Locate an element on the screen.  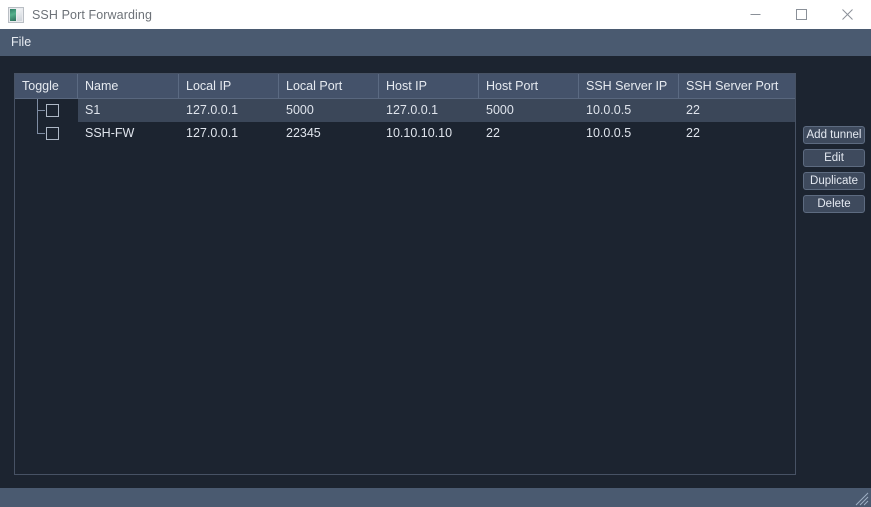
cell-name: SSH-FW is located at coordinates (110, 133).